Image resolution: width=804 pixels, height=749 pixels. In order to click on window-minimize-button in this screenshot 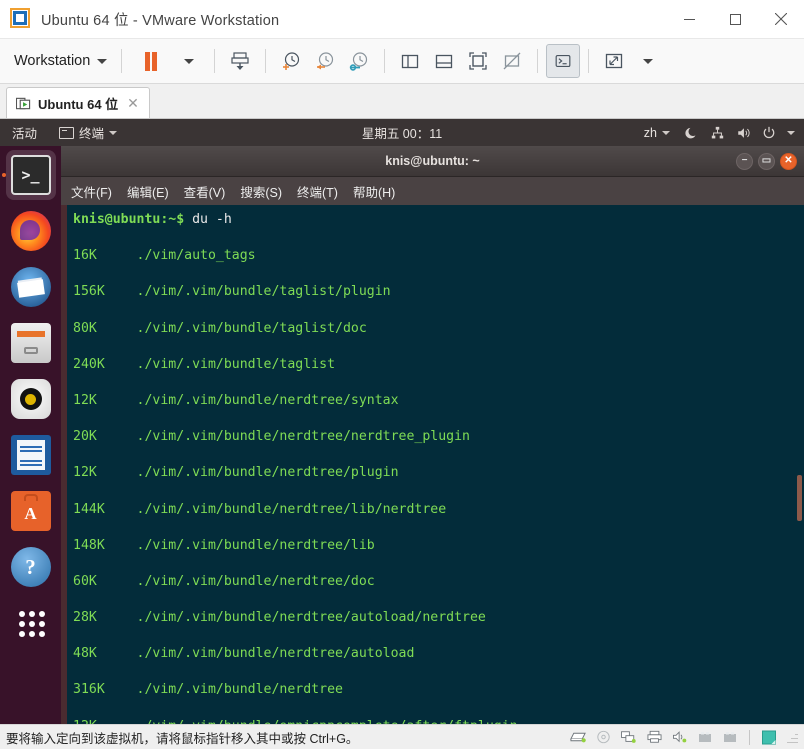, I will do `click(689, 19)`.